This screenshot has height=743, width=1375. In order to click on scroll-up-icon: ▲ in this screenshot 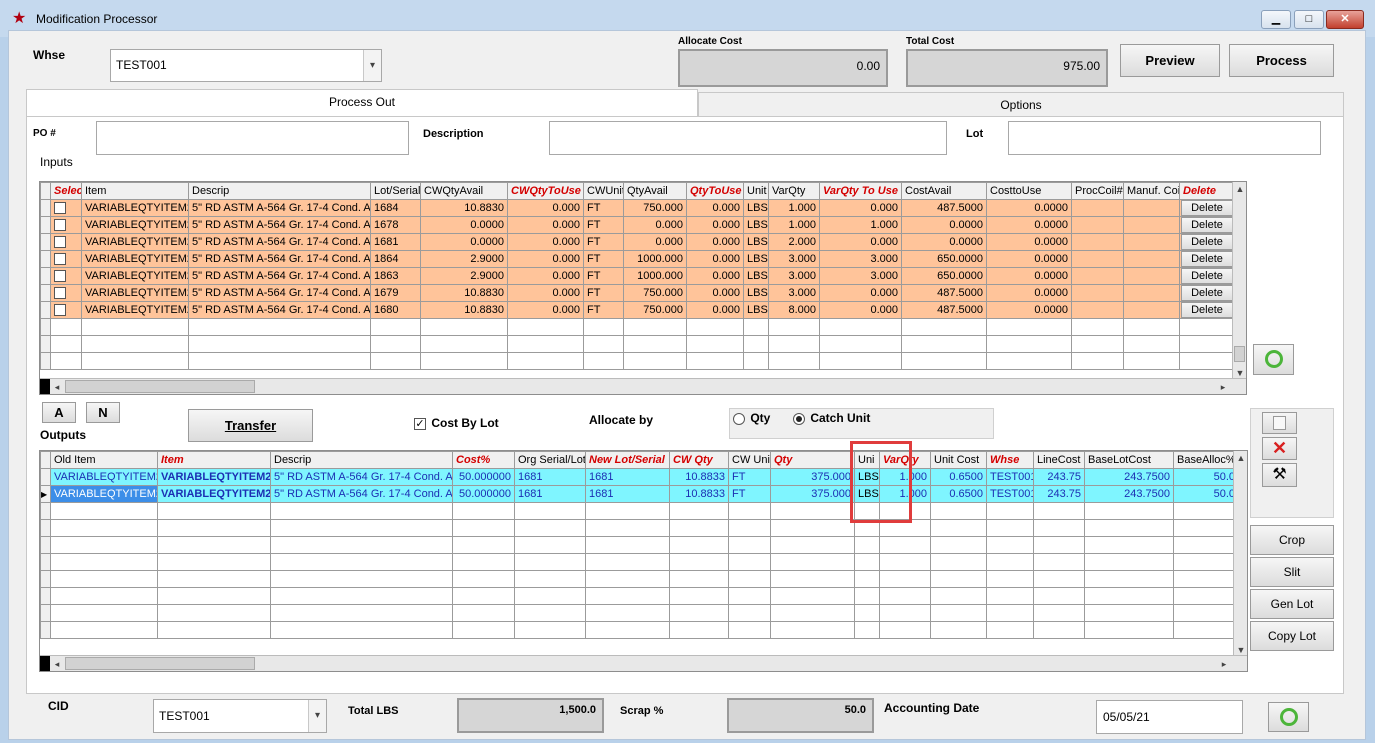, I will do `click(1240, 458)`.